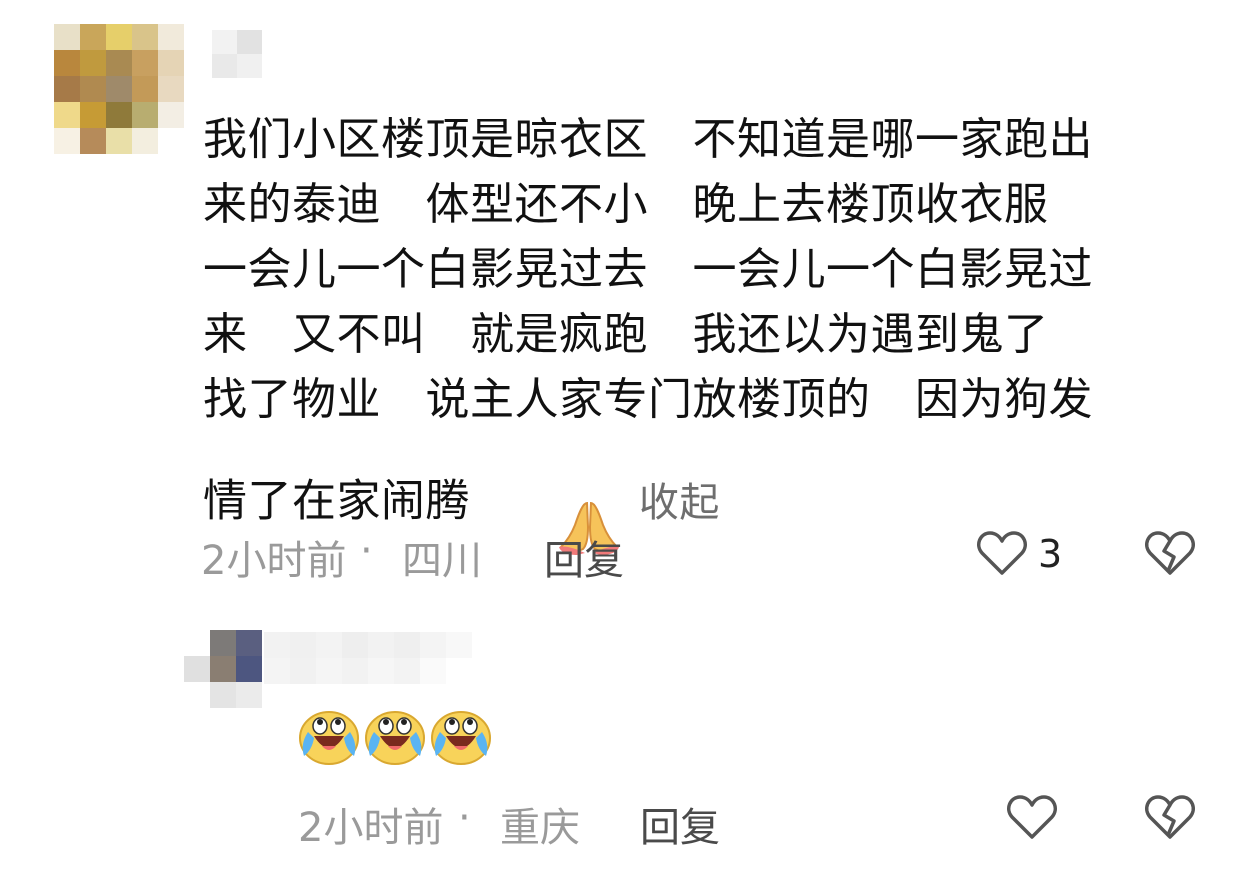 Image resolution: width=1260 pixels, height=874 pixels. What do you see at coordinates (1050, 554) in the screenshot?
I see `like-count: 3` at bounding box center [1050, 554].